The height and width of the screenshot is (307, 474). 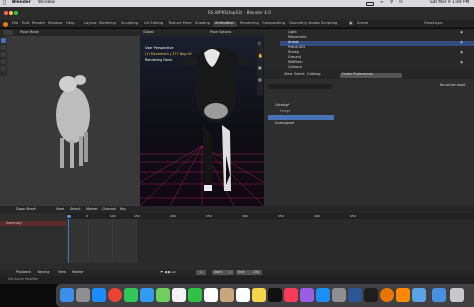 What do you see at coordinates (131, 295) in the screenshot?
I see `messages-icon` at bounding box center [131, 295].